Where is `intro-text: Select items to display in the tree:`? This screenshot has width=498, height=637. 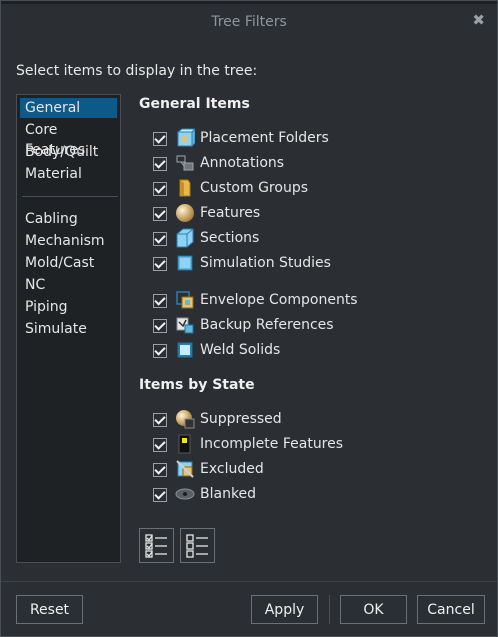
intro-text: Select items to display in the tree: is located at coordinates (137, 71).